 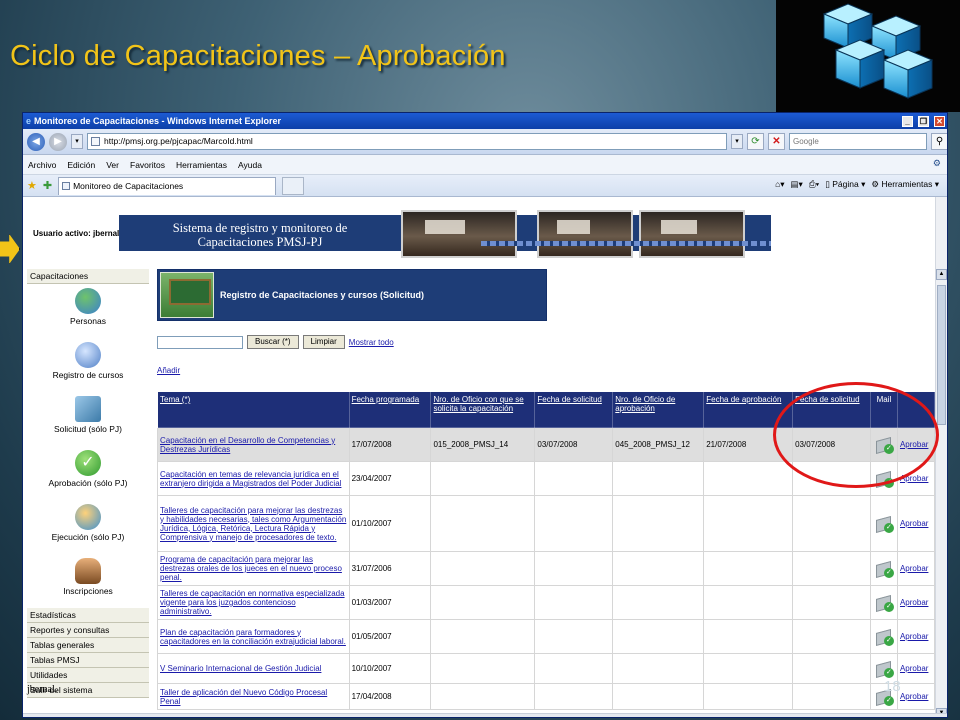 I want to click on sidebar-item-registro-cursos: Registro de cursos, so click(x=88, y=367).